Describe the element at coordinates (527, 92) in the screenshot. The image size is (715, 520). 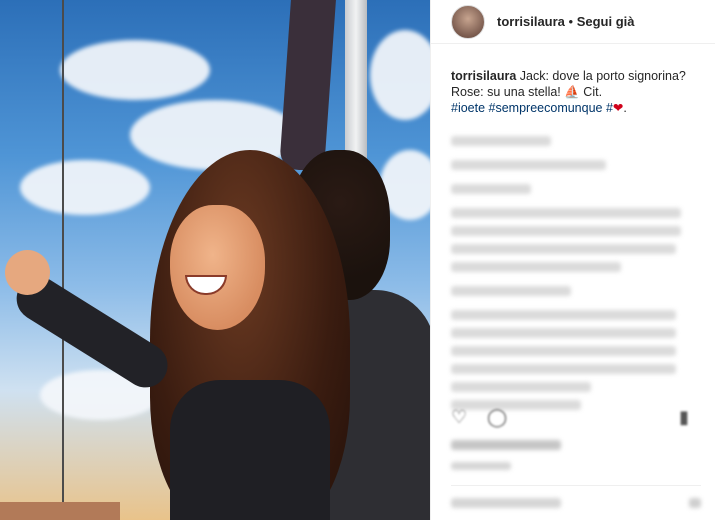
I see `caption-line-2: Rose: su una stella! ⛵ Cit.` at that location.